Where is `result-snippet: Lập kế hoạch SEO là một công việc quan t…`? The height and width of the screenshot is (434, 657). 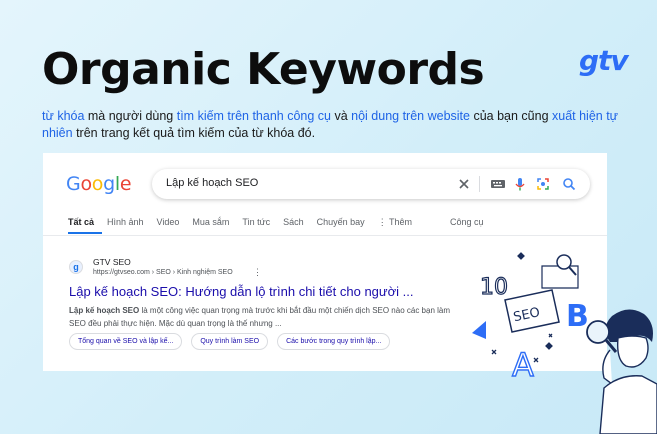 result-snippet: Lập kế hoạch SEO là một công việc quan t… is located at coordinates (264, 317).